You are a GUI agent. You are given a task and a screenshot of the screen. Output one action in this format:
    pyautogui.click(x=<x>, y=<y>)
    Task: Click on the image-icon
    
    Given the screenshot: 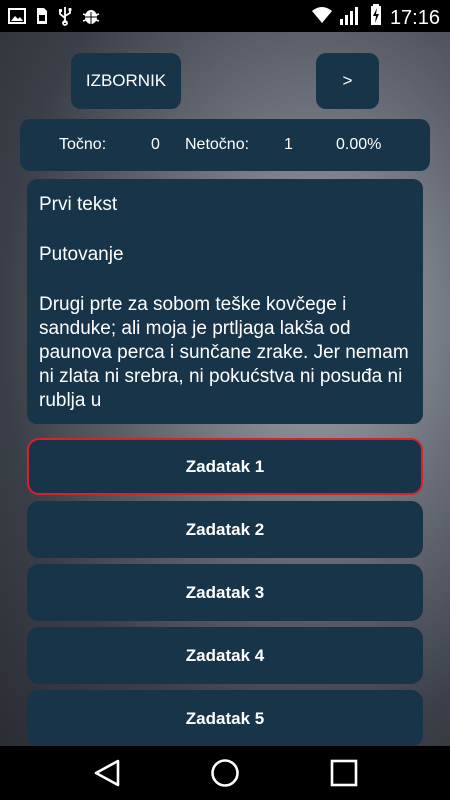 What is the action you would take?
    pyautogui.click(x=17, y=18)
    